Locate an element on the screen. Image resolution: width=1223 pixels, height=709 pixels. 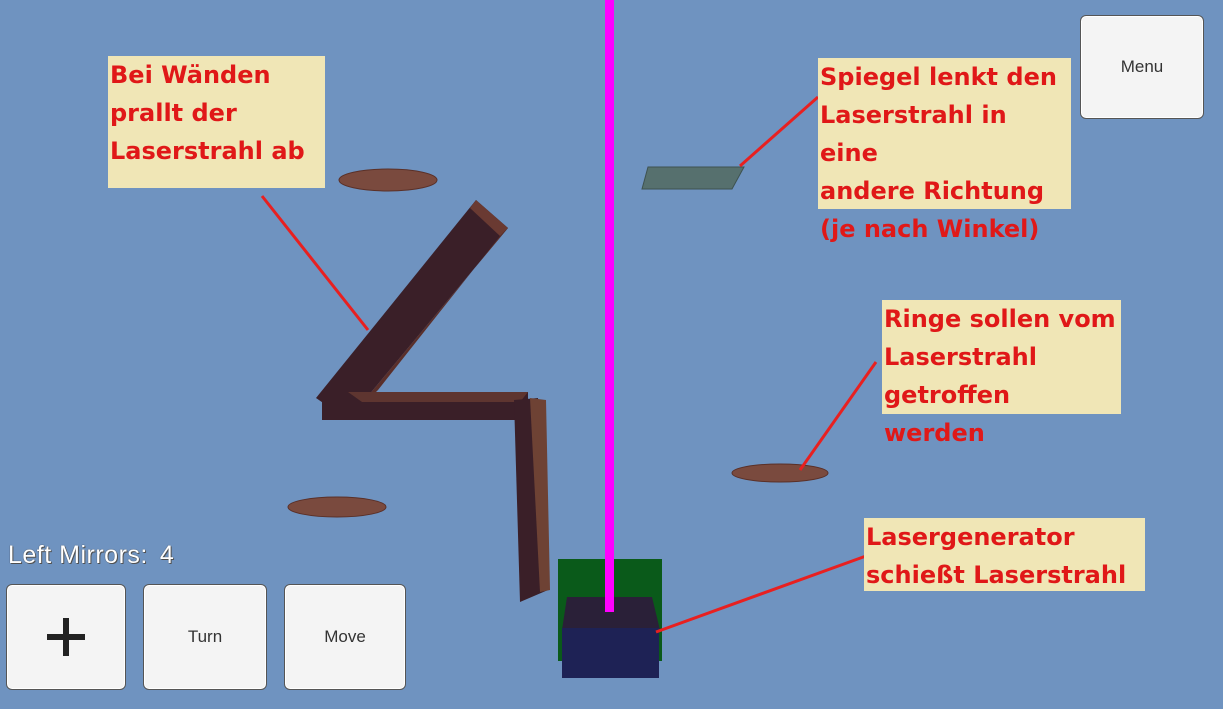
mirror is located at coordinates (693, 178).